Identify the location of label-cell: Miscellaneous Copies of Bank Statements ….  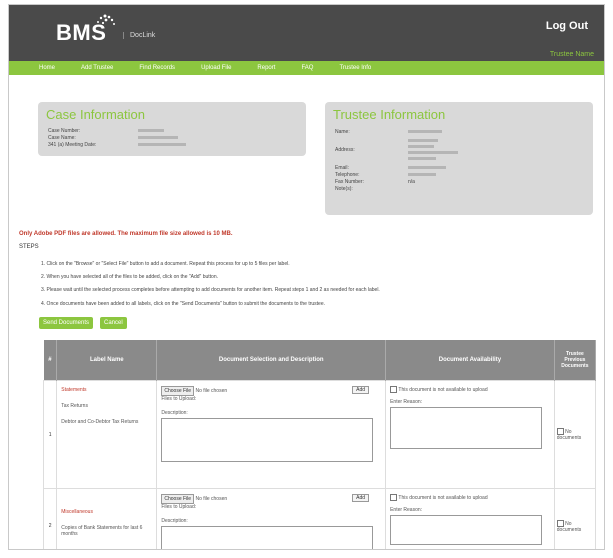
(107, 518).